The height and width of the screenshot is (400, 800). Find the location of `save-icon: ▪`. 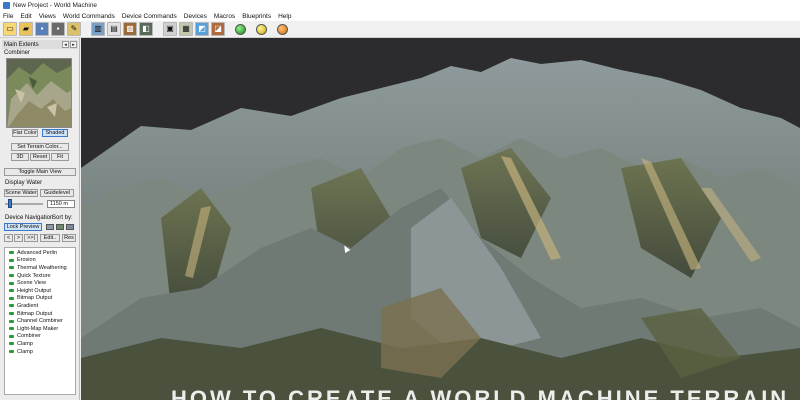

save-icon: ▪ is located at coordinates (42, 29).